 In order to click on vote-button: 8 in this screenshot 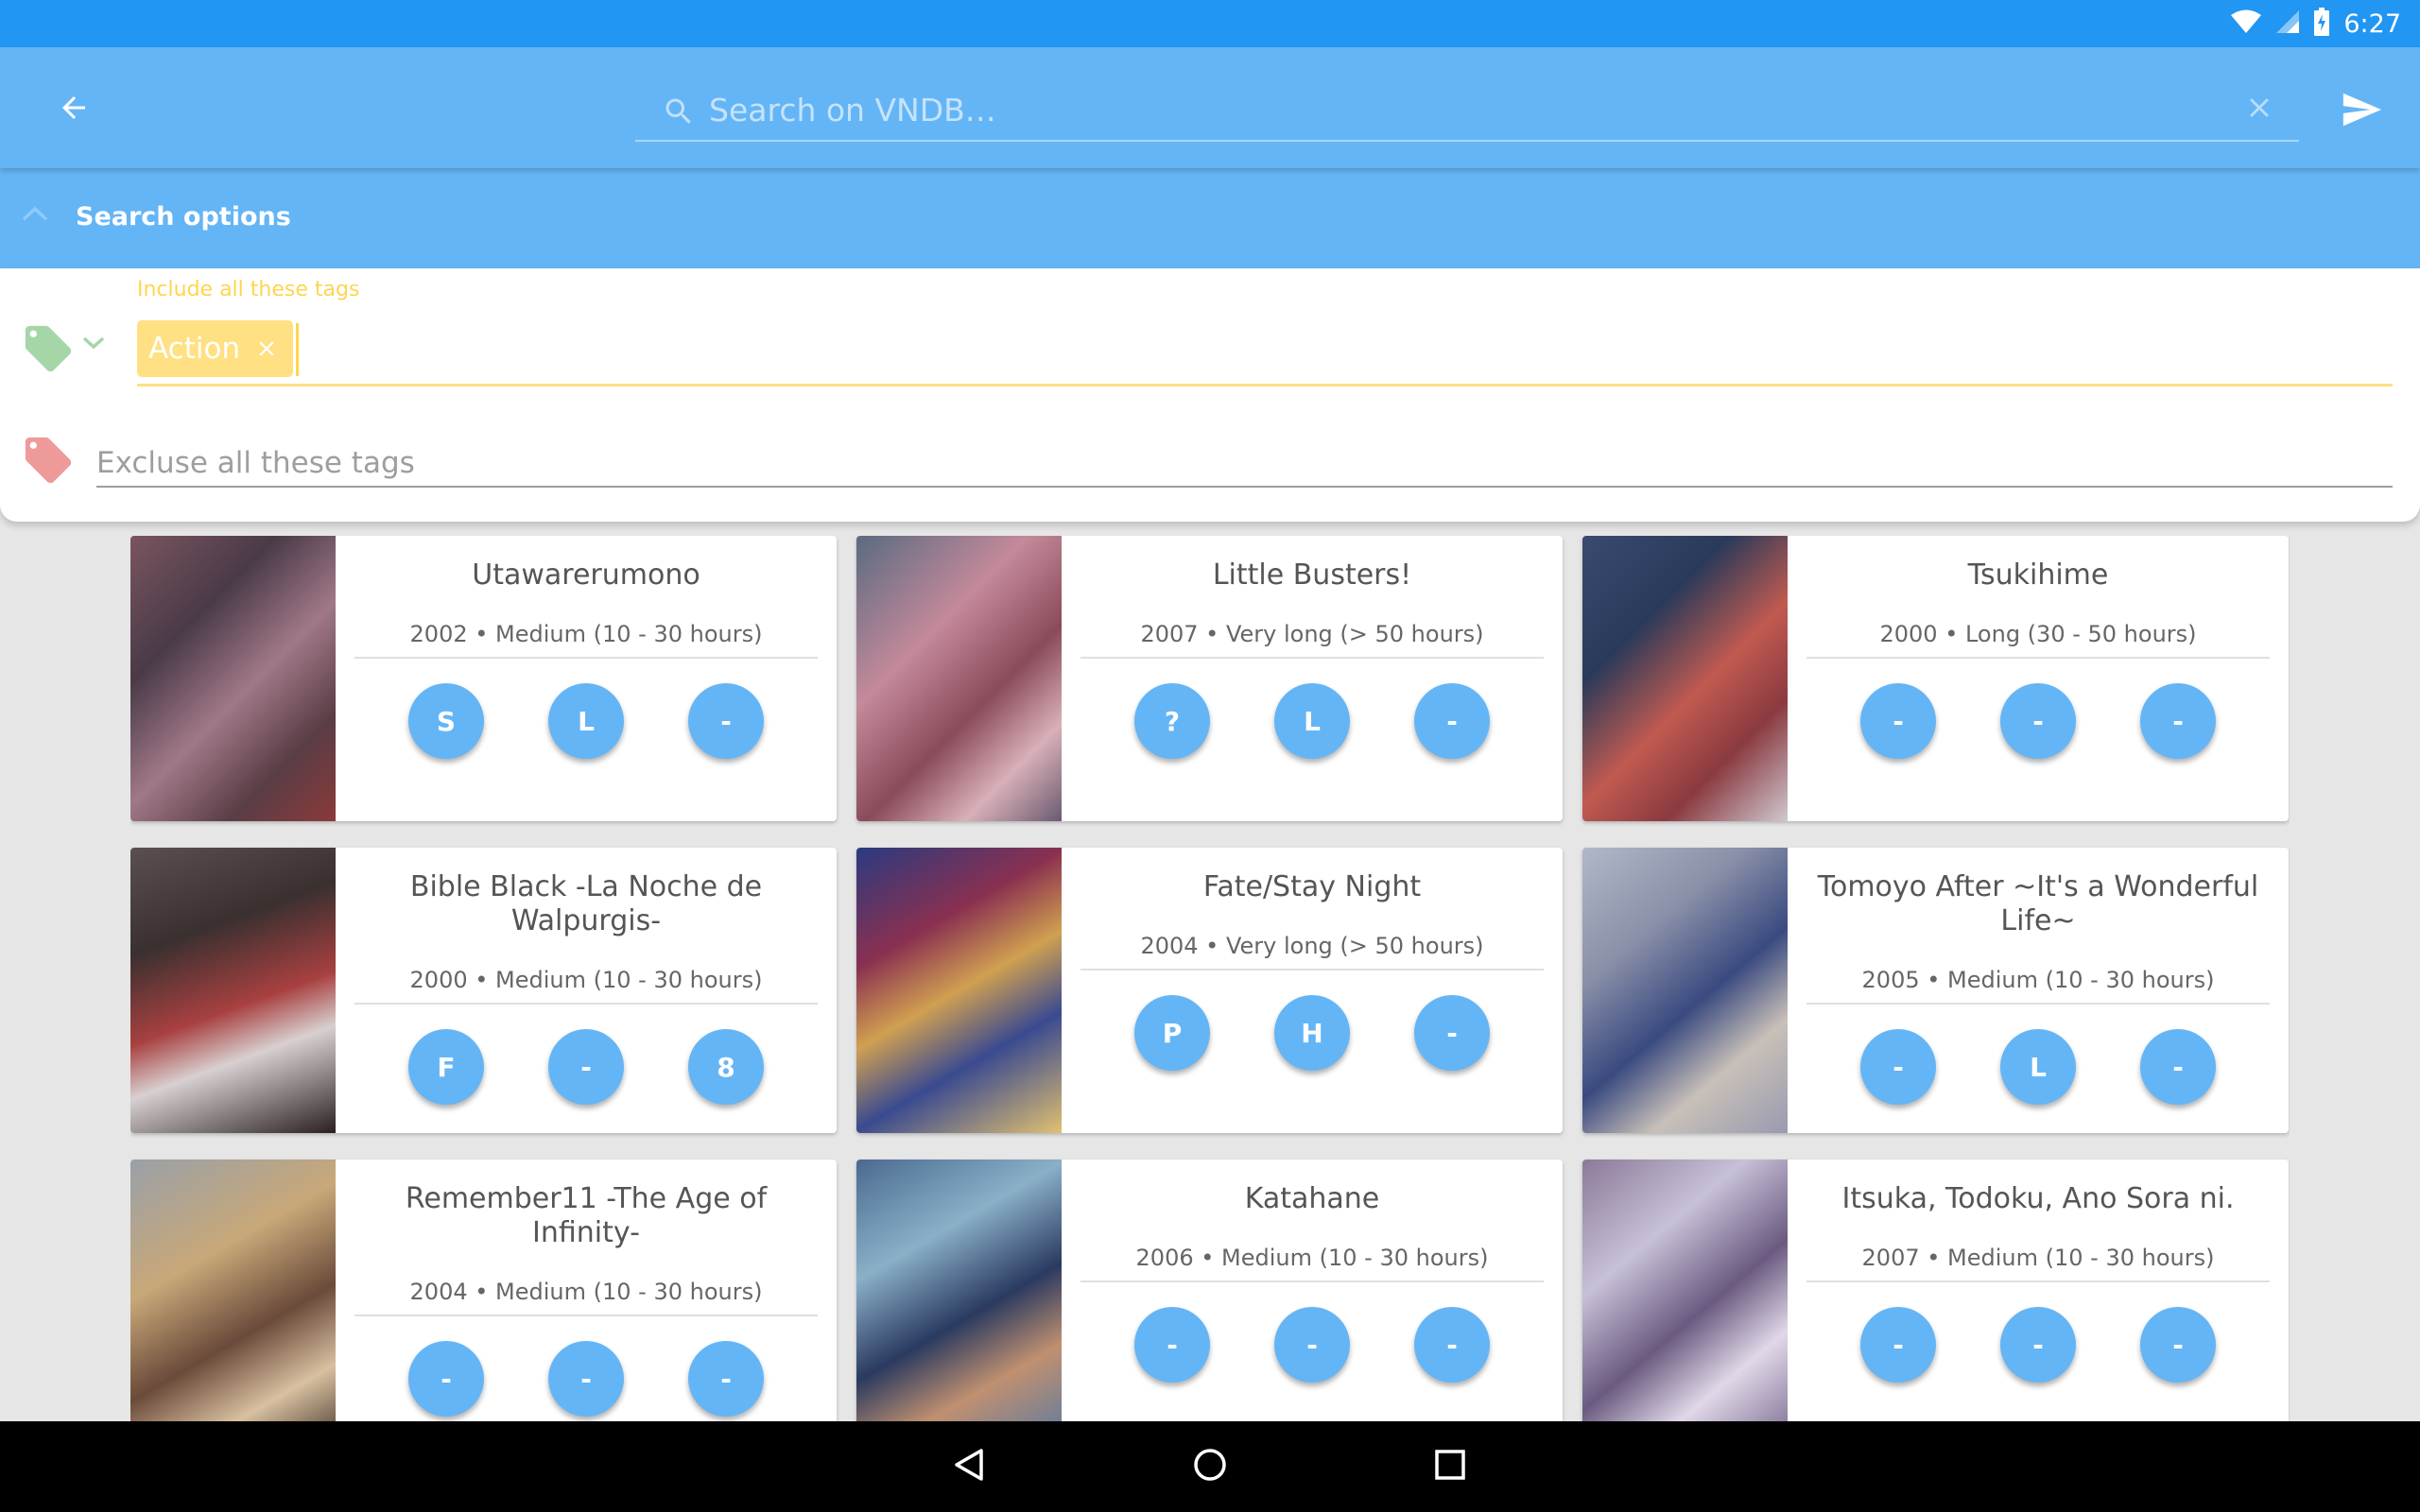, I will do `click(726, 1067)`.